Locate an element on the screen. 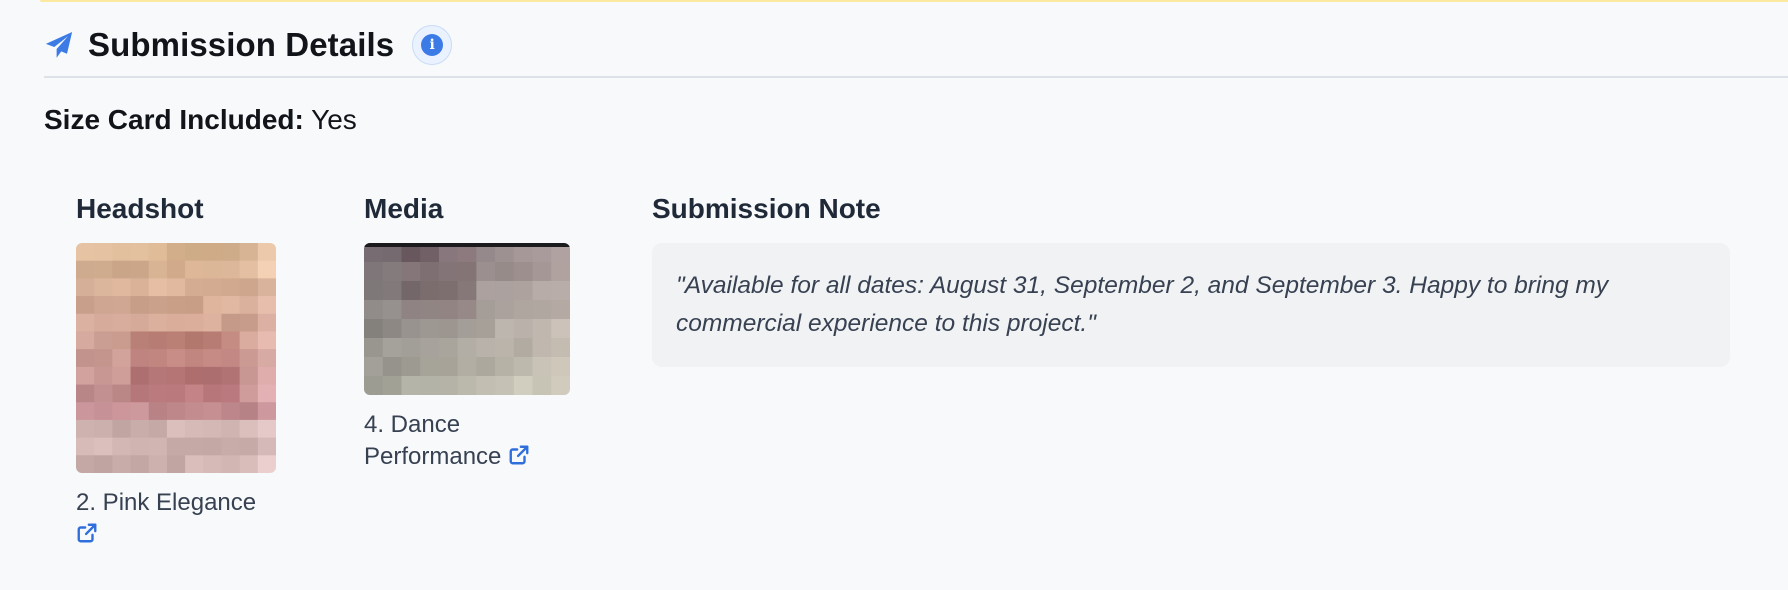 This screenshot has height=590, width=1788. info-button: i is located at coordinates (432, 45).